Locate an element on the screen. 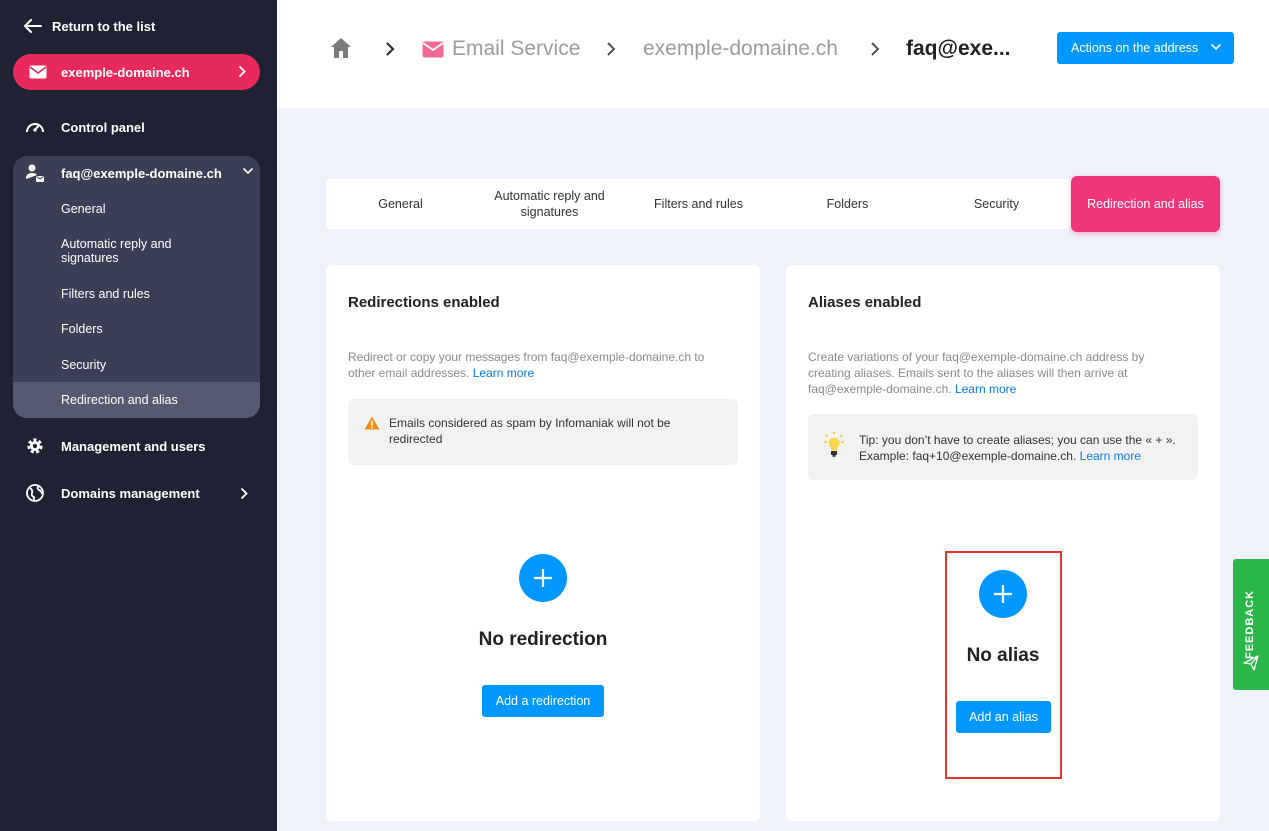  sidebar-item-filters: Filters and rules is located at coordinates (141, 294).